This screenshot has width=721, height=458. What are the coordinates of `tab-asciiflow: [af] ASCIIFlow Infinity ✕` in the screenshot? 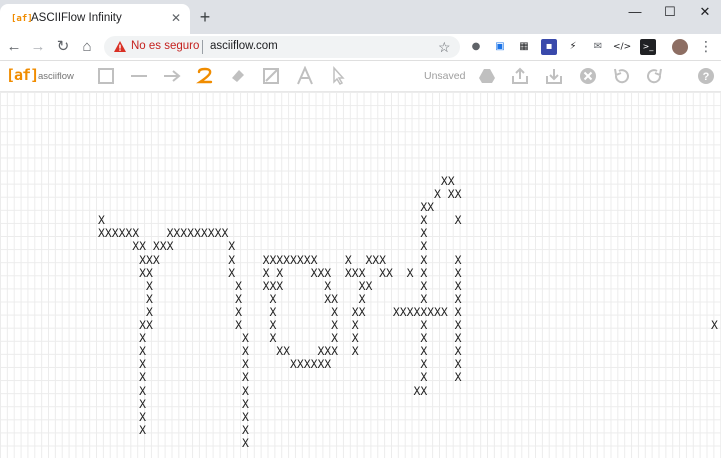 It's located at (95, 19).